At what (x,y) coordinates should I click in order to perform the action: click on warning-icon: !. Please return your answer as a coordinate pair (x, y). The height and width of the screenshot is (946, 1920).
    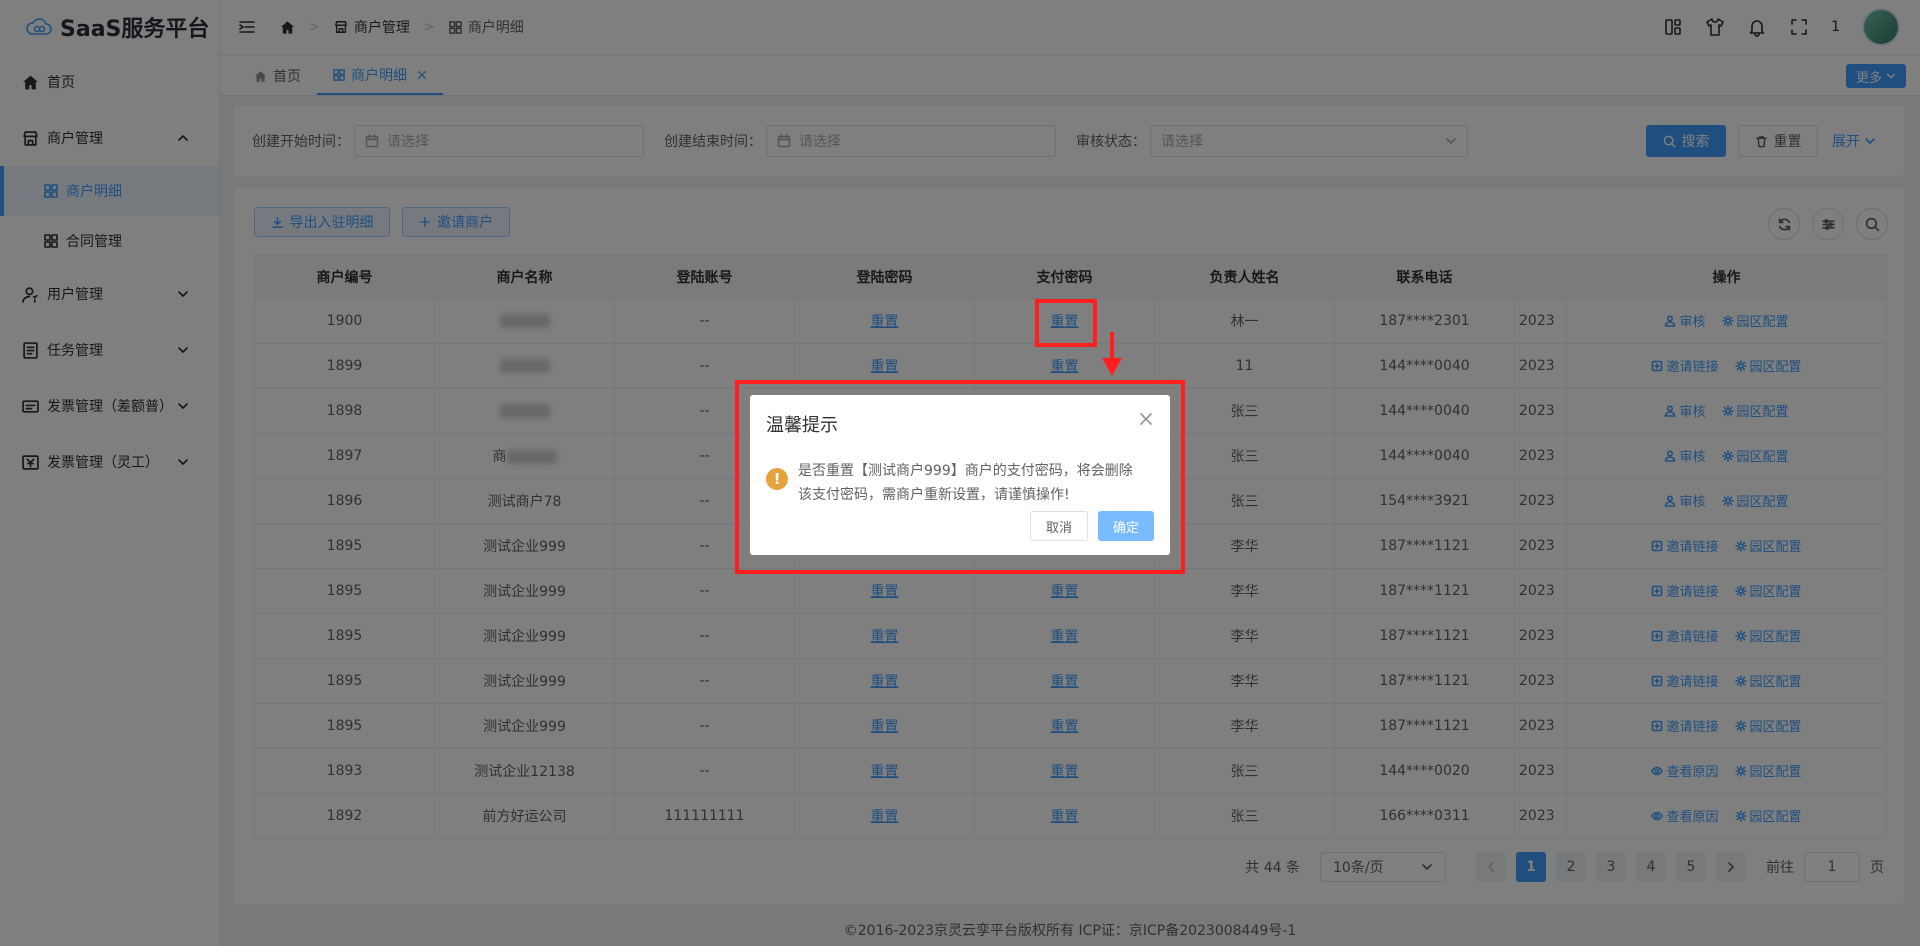
    Looking at the image, I should click on (777, 479).